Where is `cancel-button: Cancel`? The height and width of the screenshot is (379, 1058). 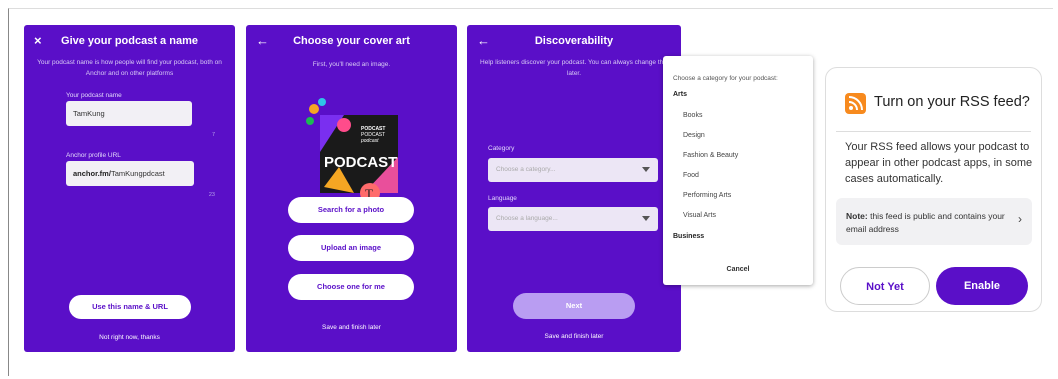
cancel-button: Cancel is located at coordinates (738, 269).